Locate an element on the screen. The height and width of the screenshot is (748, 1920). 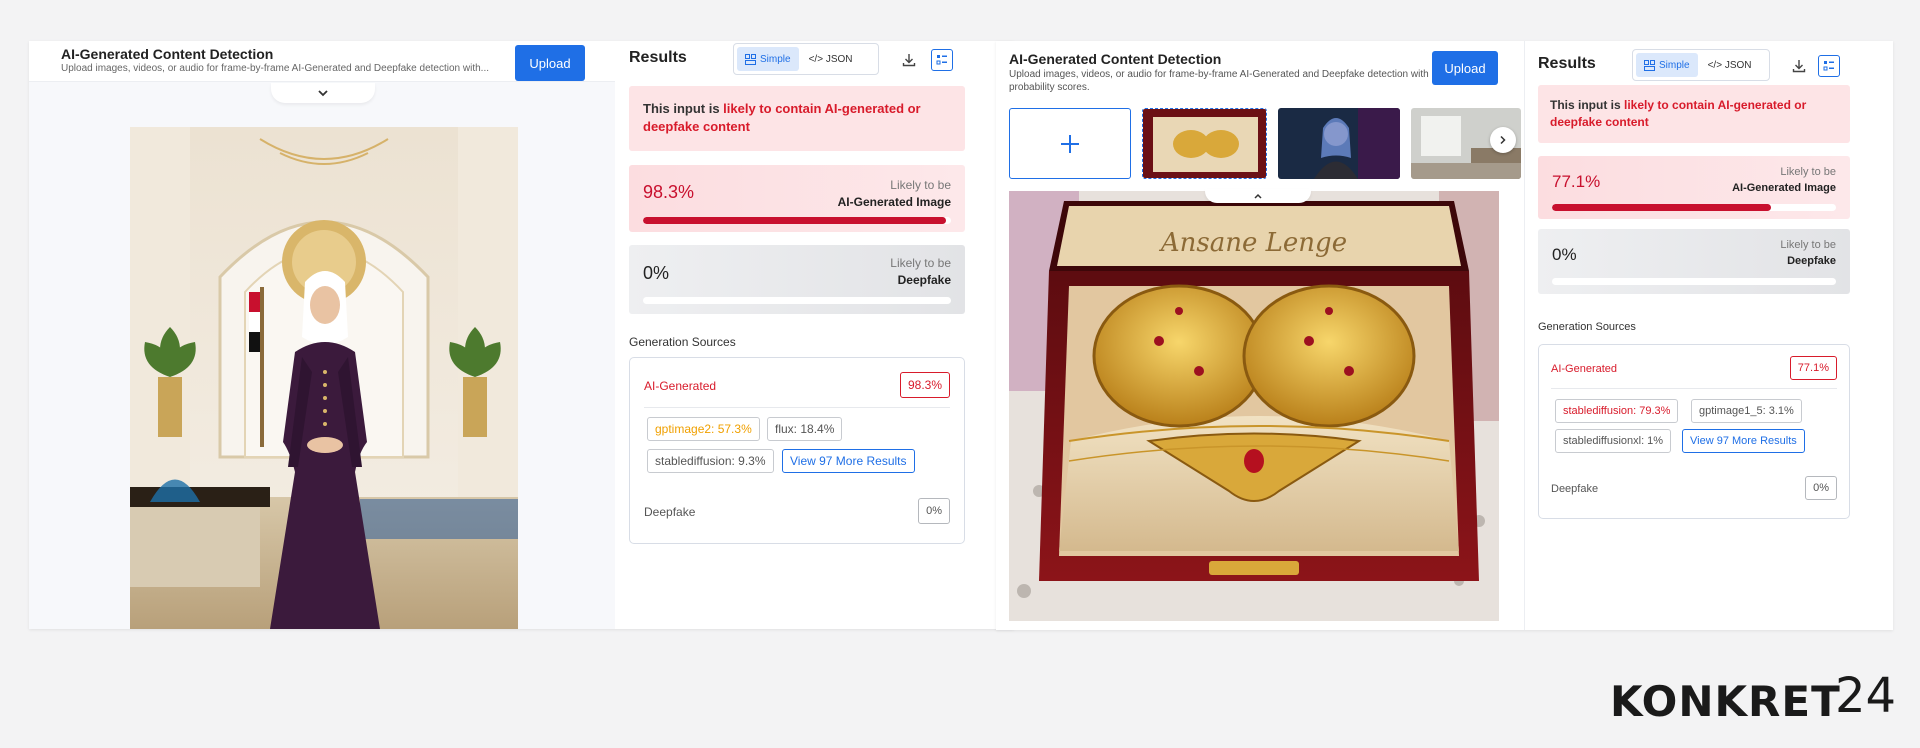
plus-icon is located at coordinates (1070, 143).